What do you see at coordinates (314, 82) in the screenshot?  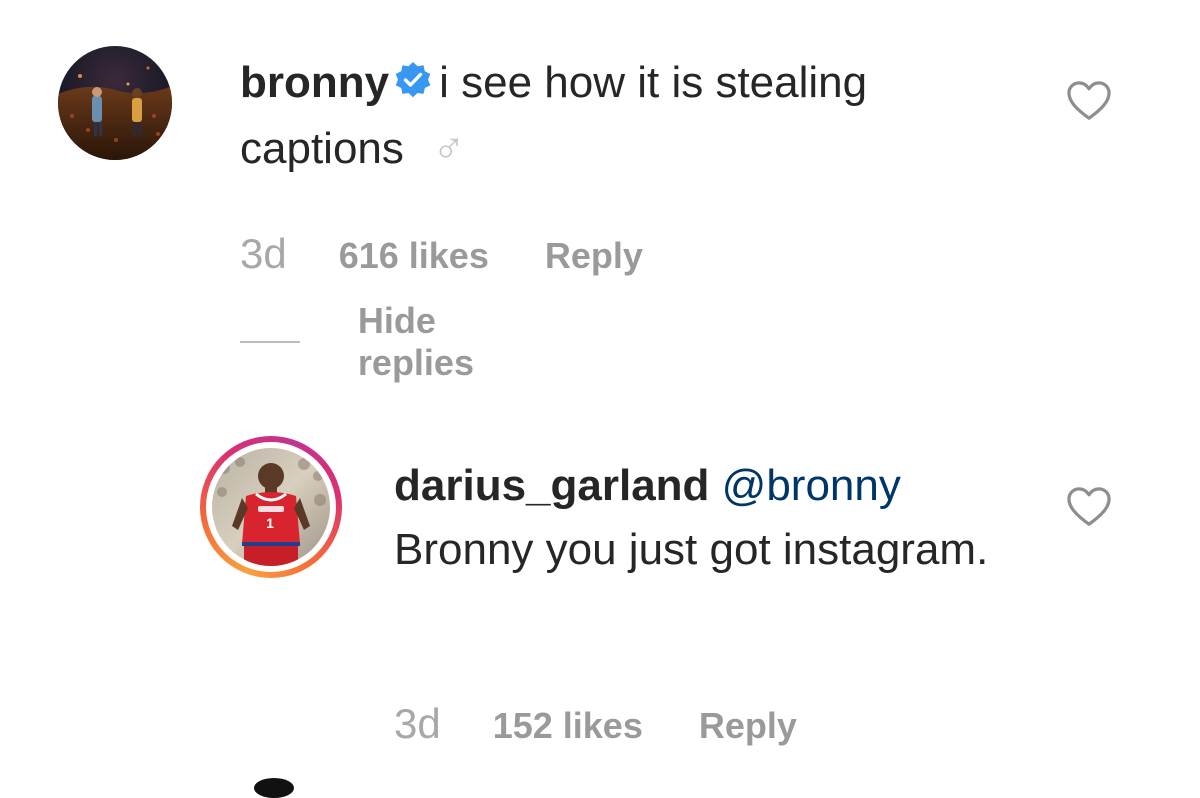 I see `username-link: bronny` at bounding box center [314, 82].